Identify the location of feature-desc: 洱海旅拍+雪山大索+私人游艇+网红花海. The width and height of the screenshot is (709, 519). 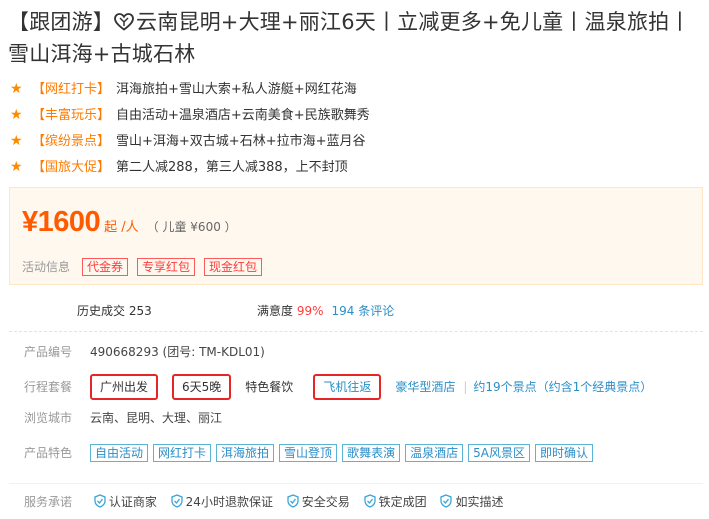
(236, 89).